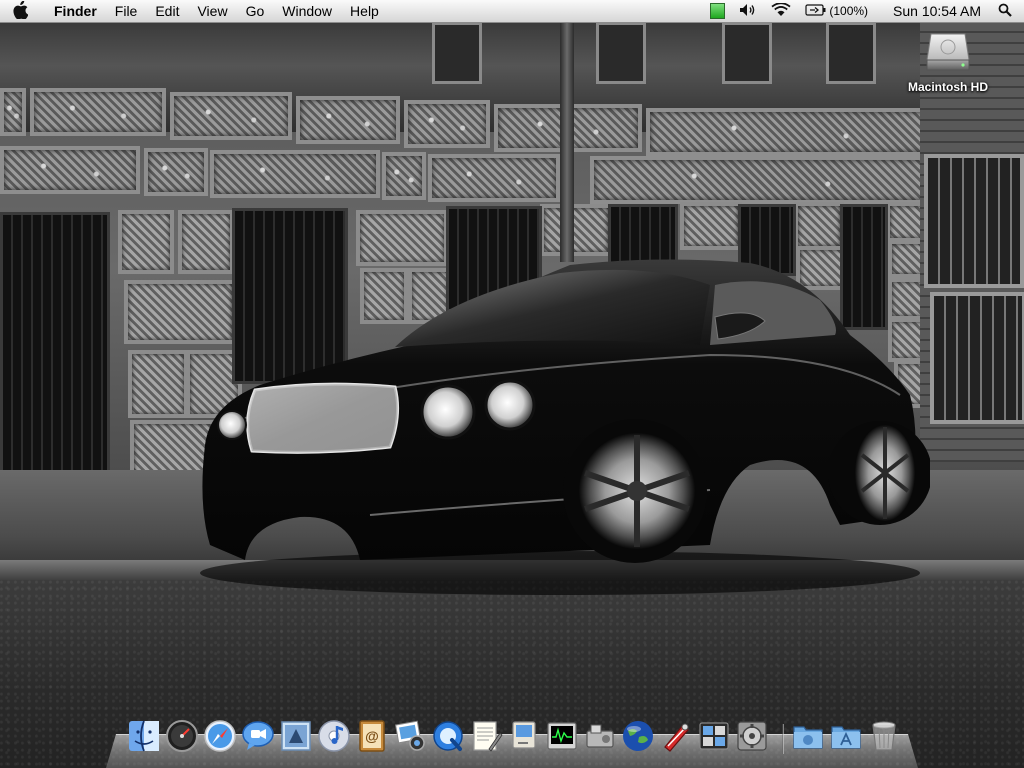 This screenshot has width=1024, height=768. I want to click on dock-item-mail, so click(296, 736).